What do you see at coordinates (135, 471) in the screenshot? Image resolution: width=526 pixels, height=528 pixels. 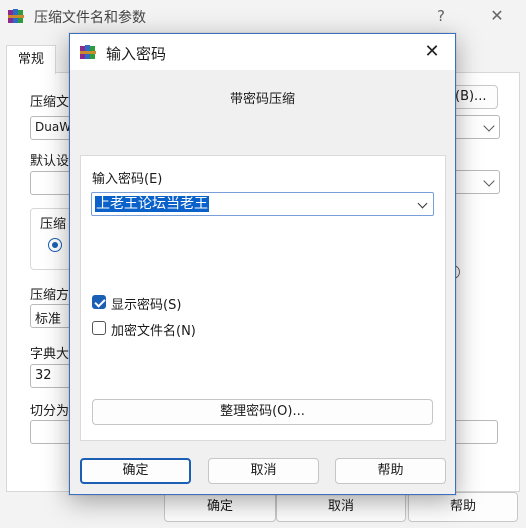 I see `ok-button: 确定` at bounding box center [135, 471].